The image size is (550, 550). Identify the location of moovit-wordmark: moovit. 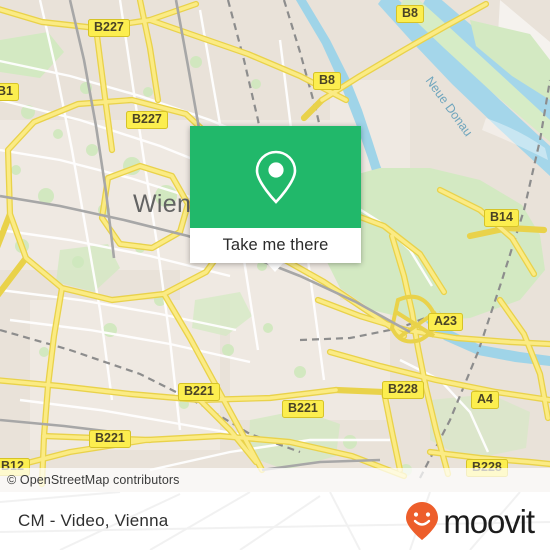
(489, 521).